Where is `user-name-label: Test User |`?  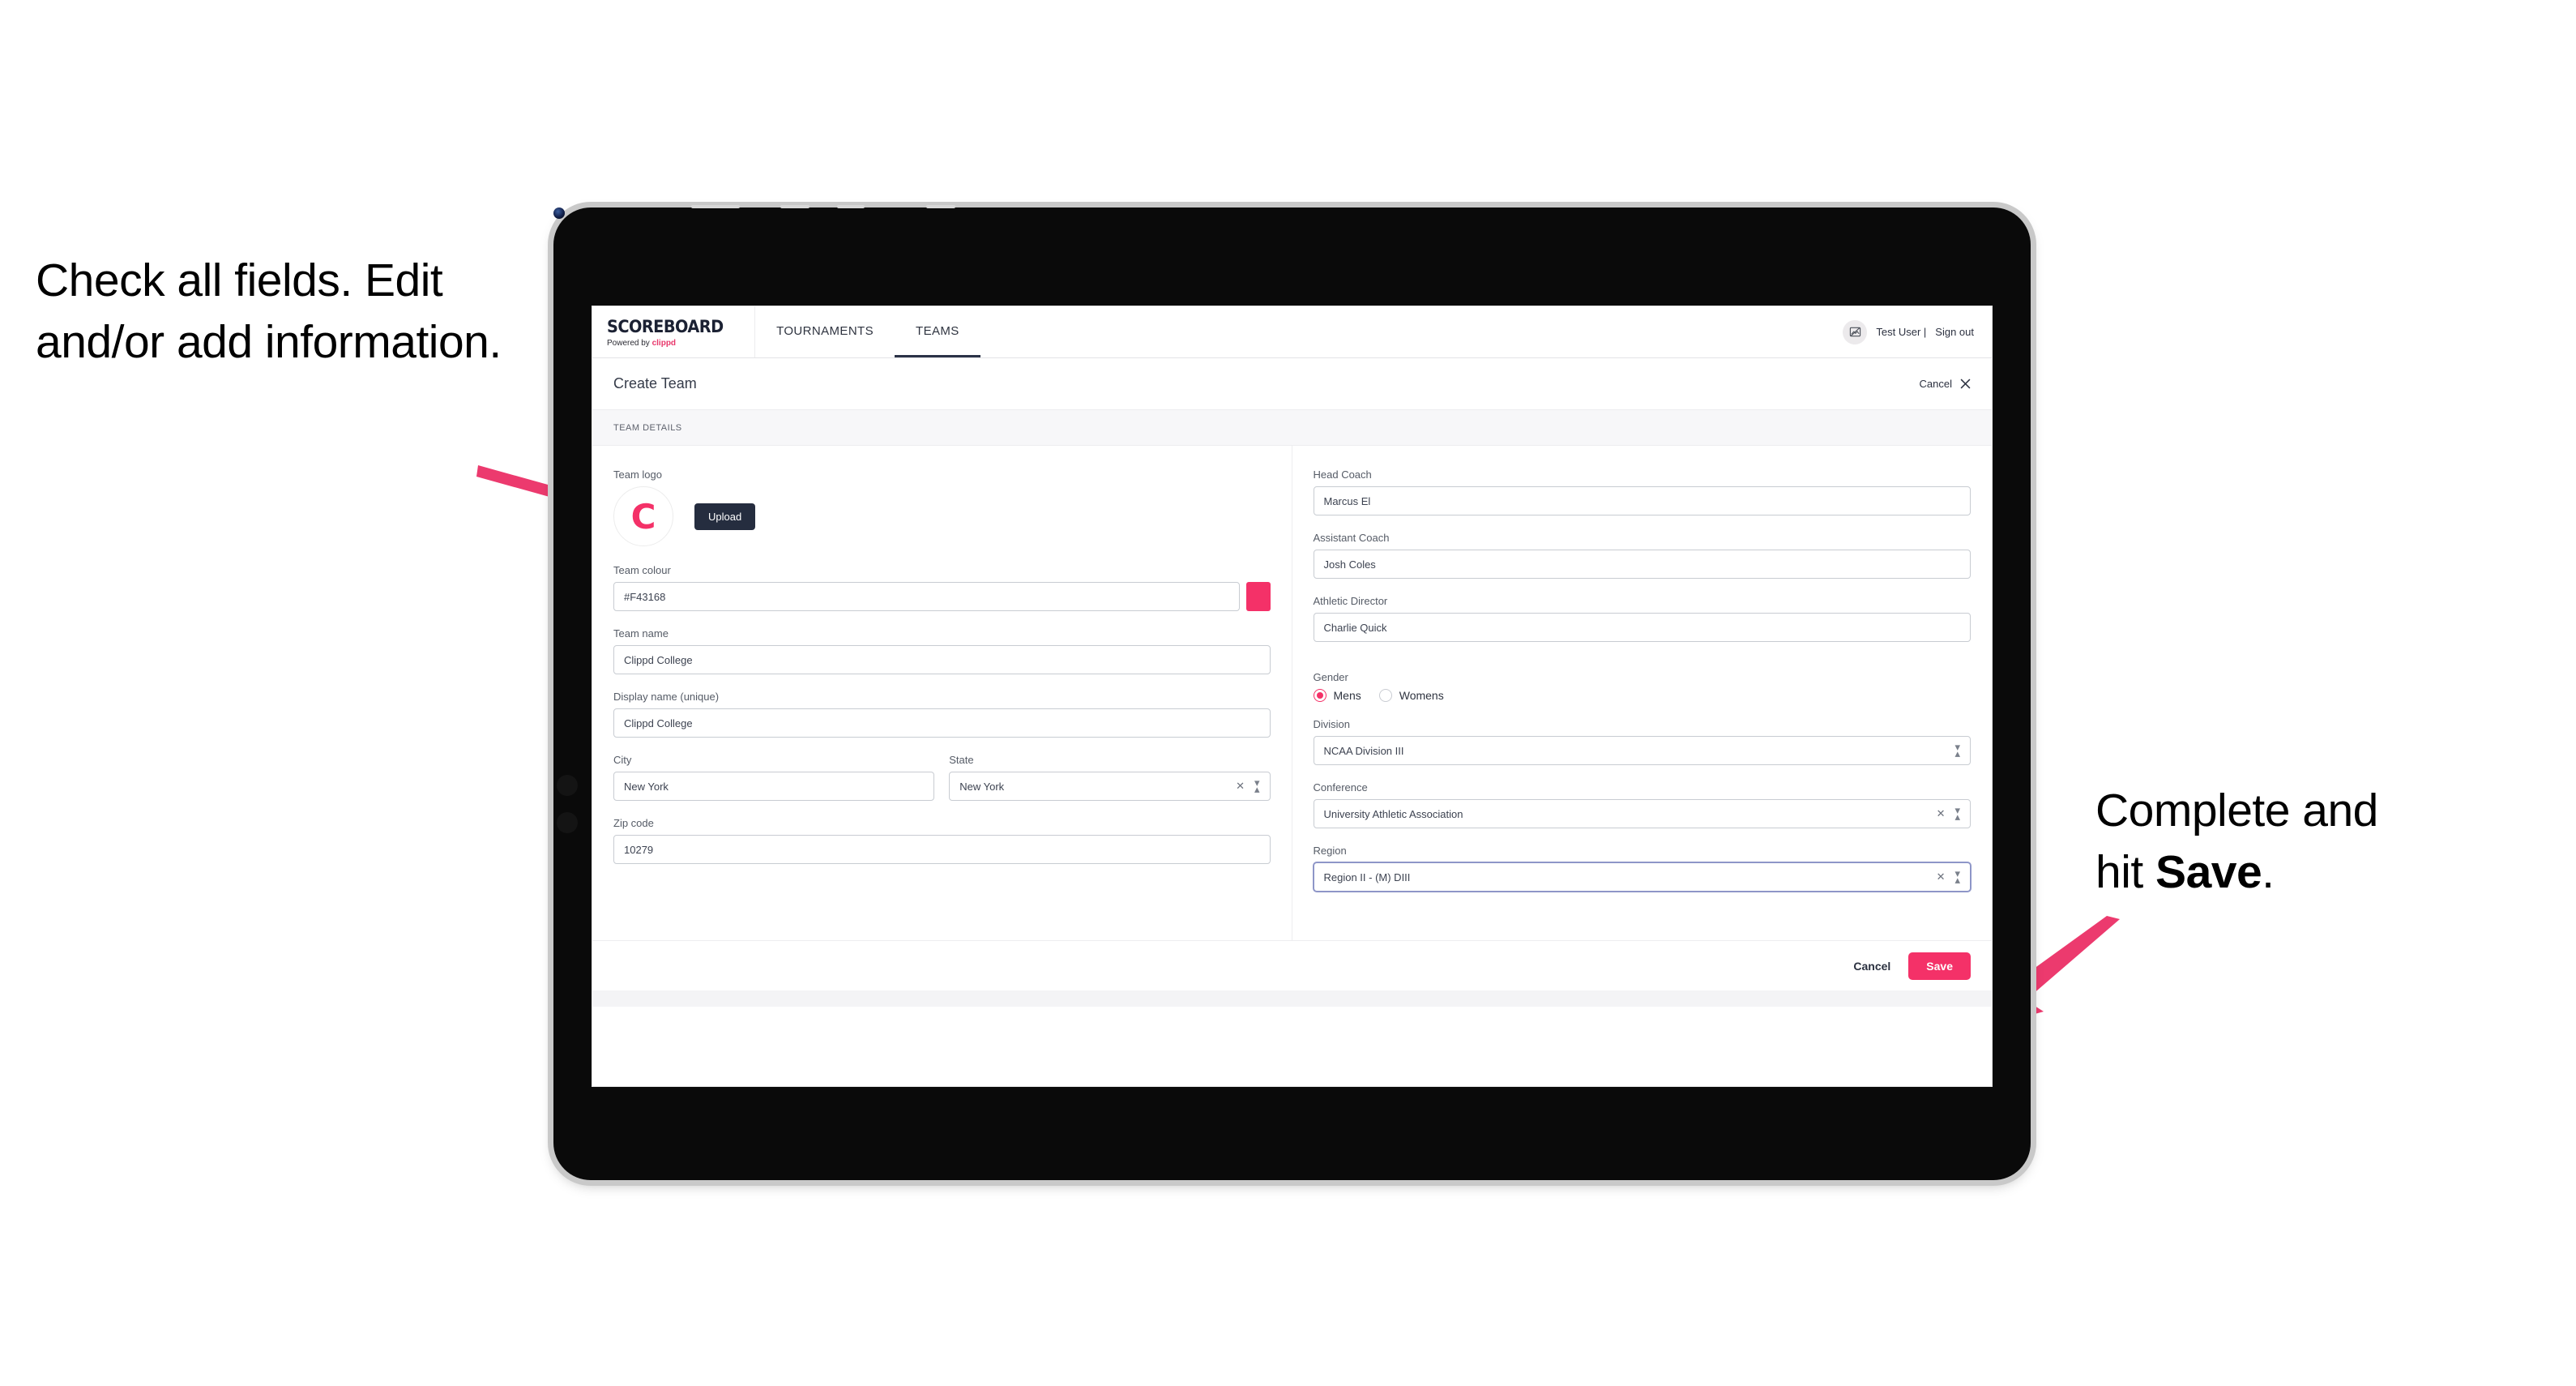 user-name-label: Test User | is located at coordinates (1901, 332).